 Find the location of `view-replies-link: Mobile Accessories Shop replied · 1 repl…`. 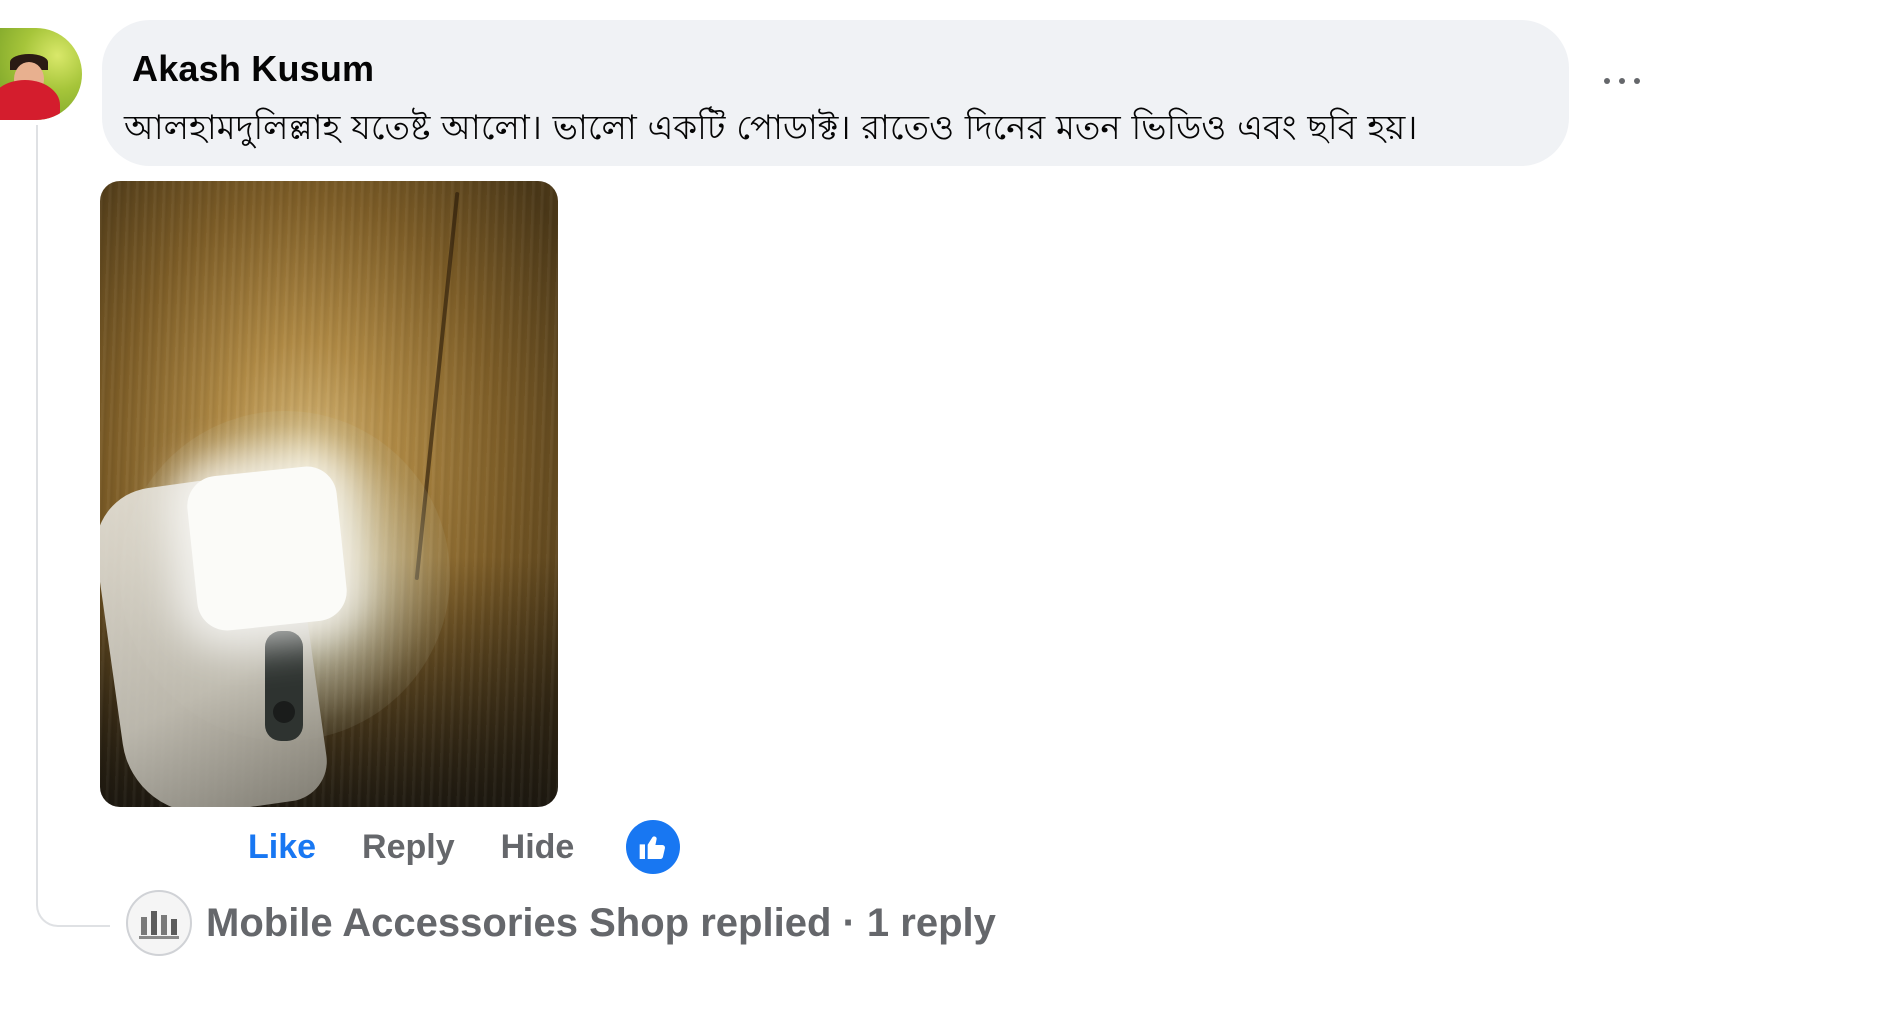

view-replies-link: Mobile Accessories Shop replied · 1 repl… is located at coordinates (561, 923).